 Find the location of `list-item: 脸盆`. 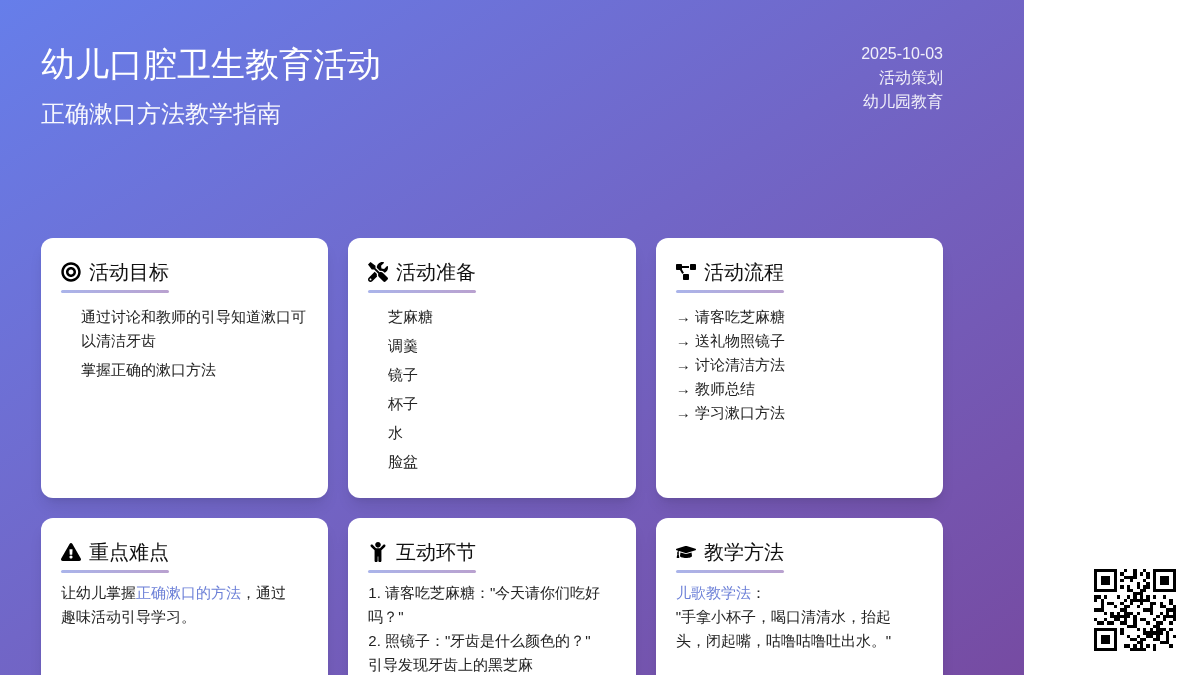

list-item: 脸盆 is located at coordinates (404, 462).